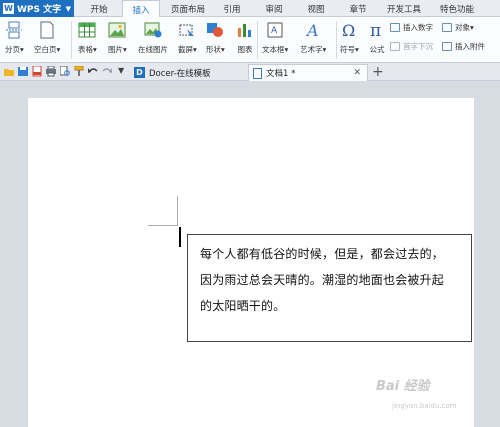  What do you see at coordinates (378, 72) in the screenshot?
I see `new-tab-plus-icon: +` at bounding box center [378, 72].